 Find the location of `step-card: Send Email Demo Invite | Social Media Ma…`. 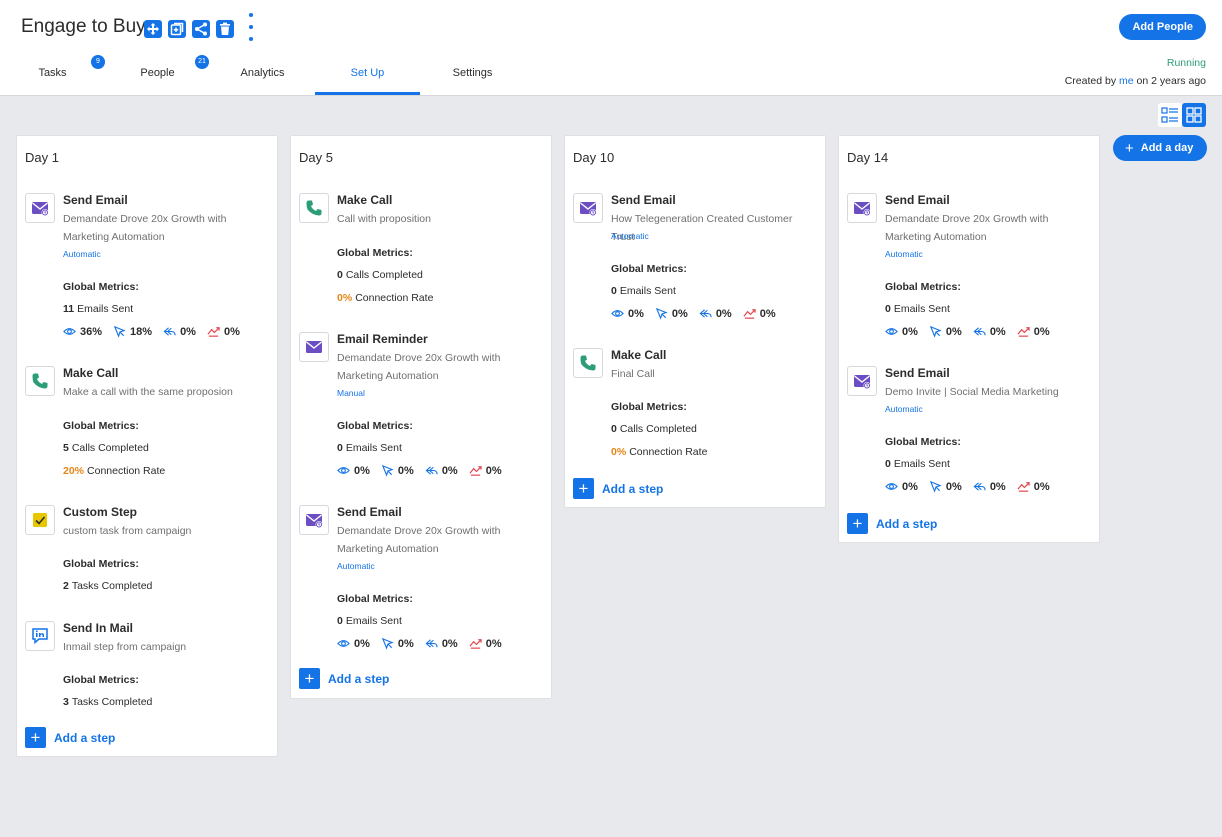

step-card: Send Email Demo Invite | Social Media Ma… is located at coordinates (970, 431).